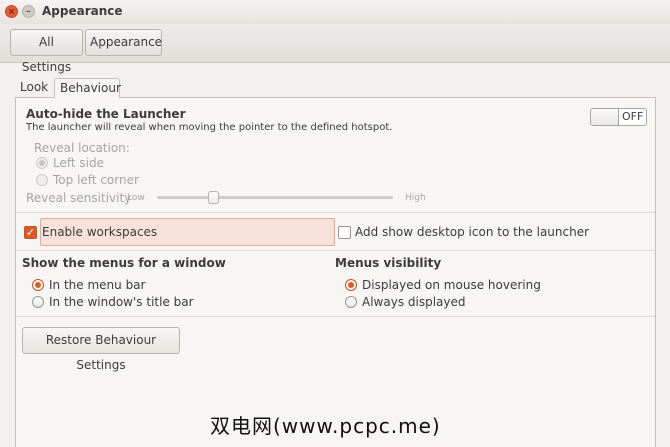  What do you see at coordinates (11, 11) in the screenshot?
I see `close-icon: ×` at bounding box center [11, 11].